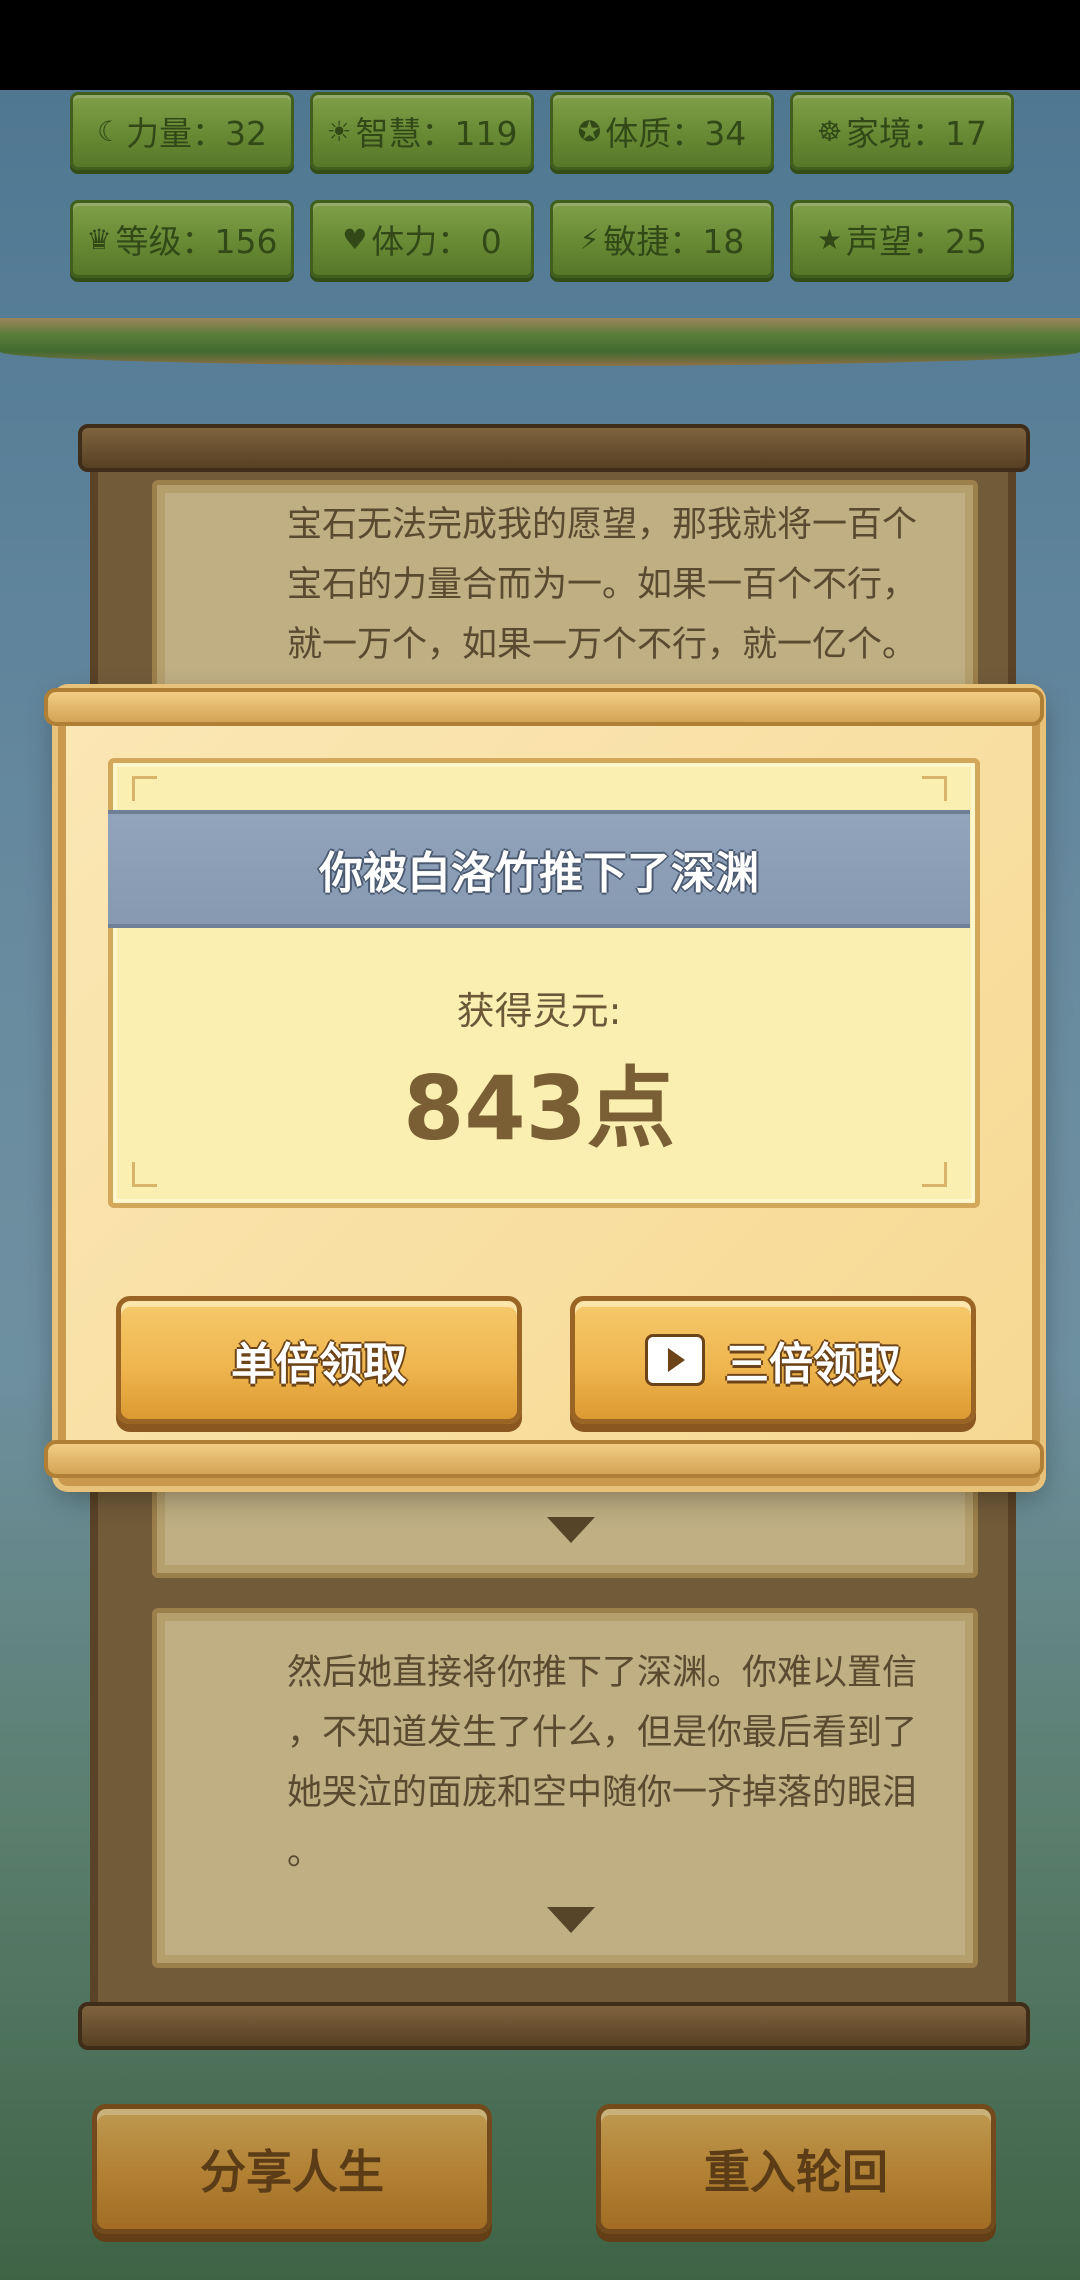  What do you see at coordinates (544, 1459) in the screenshot?
I see `modal-bottom-edge` at bounding box center [544, 1459].